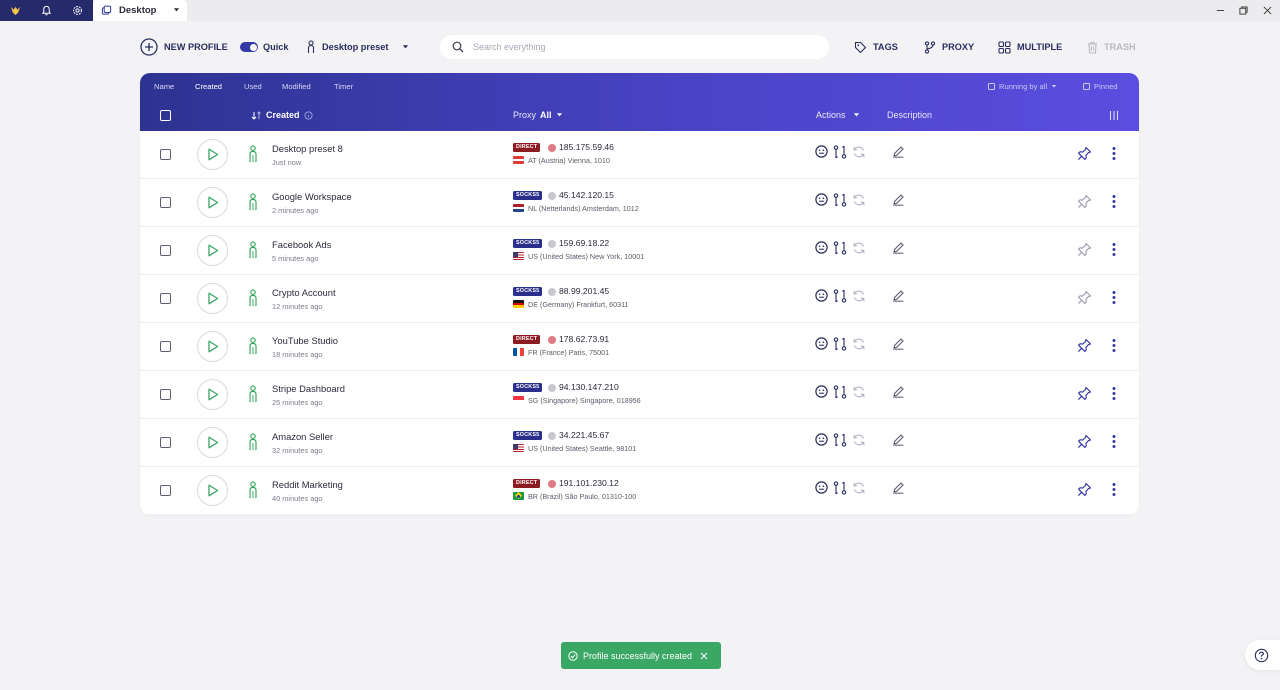  What do you see at coordinates (1111, 47) in the screenshot?
I see `trash-button: TRASH` at bounding box center [1111, 47].